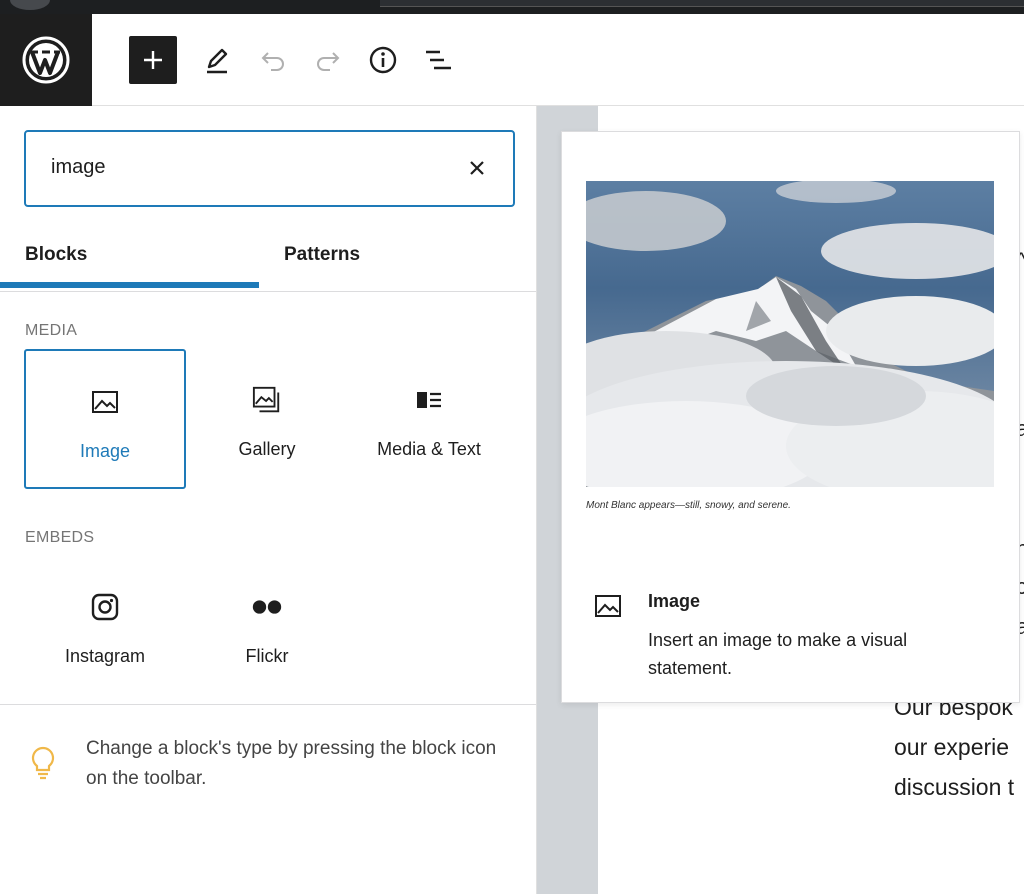 The width and height of the screenshot is (1024, 894). Describe the element at coordinates (322, 255) in the screenshot. I see `tab-patterns: Patterns` at that location.